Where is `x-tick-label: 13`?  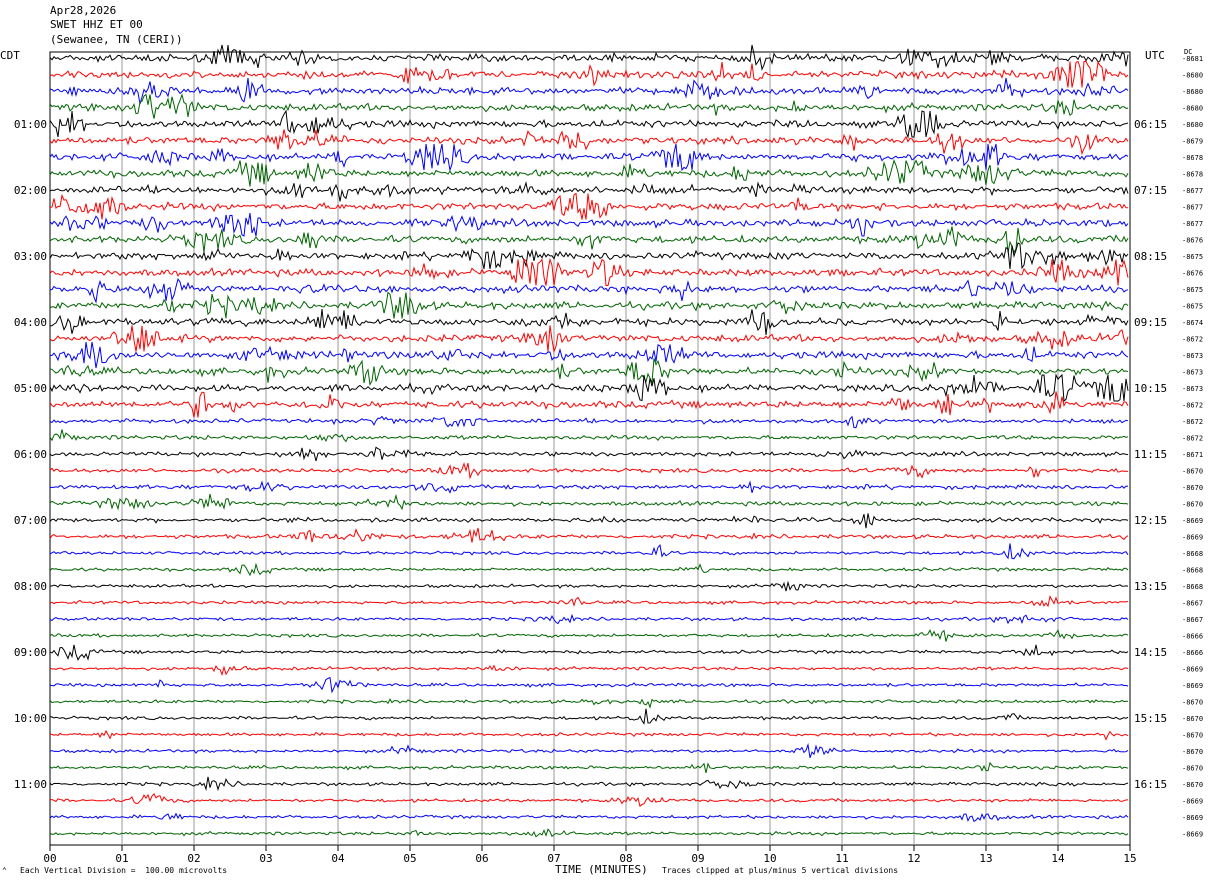
x-tick-label: 13 is located at coordinates (985, 858).